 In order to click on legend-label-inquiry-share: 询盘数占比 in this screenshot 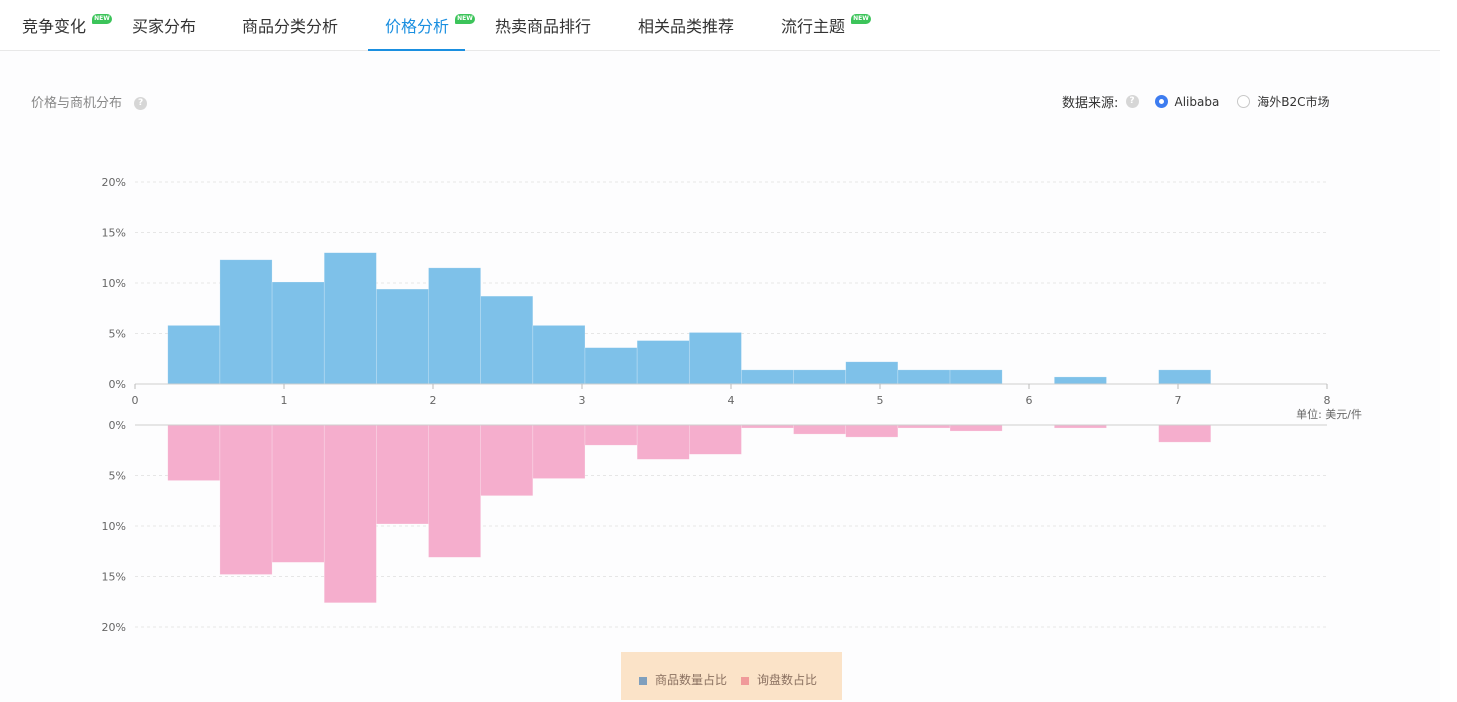, I will do `click(787, 680)`.